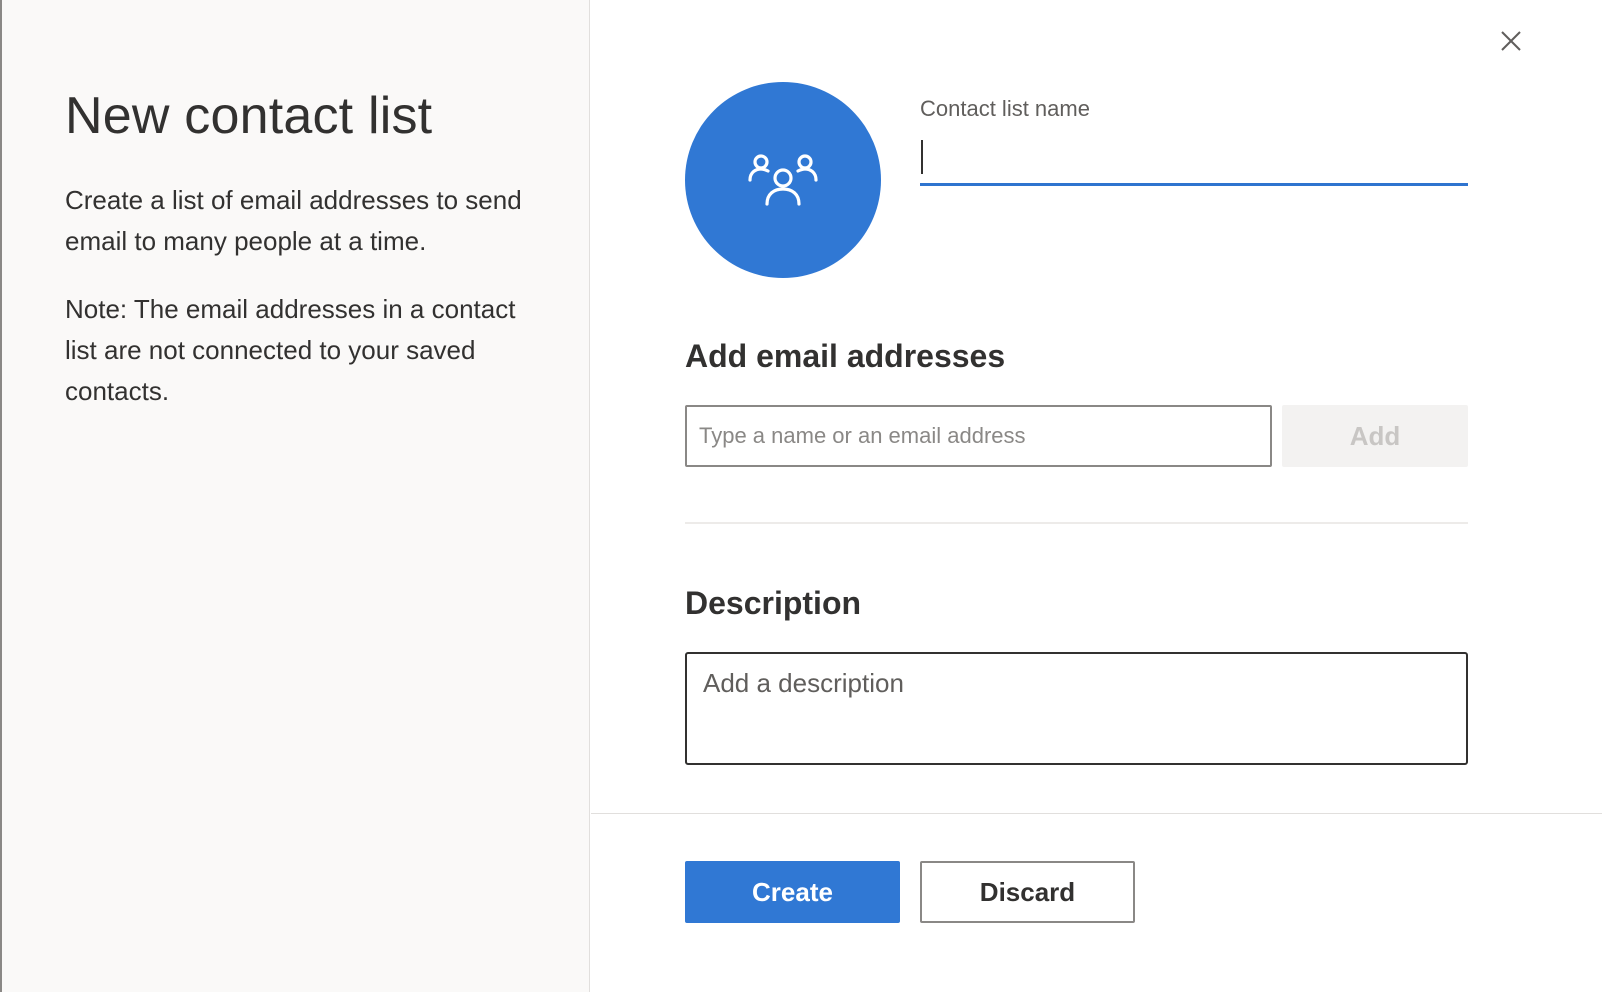 This screenshot has height=992, width=1602. Describe the element at coordinates (1076, 523) in the screenshot. I see `section-divider` at that location.